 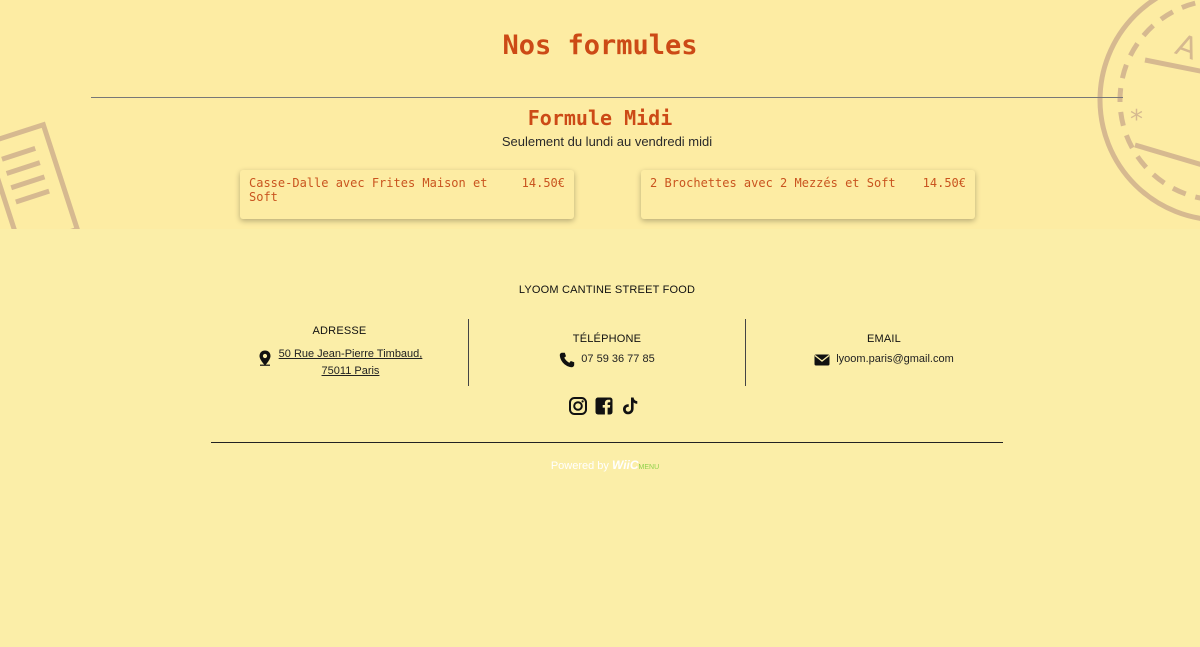 I want to click on phone-number: 07 59 36 77 85, so click(x=617, y=359).